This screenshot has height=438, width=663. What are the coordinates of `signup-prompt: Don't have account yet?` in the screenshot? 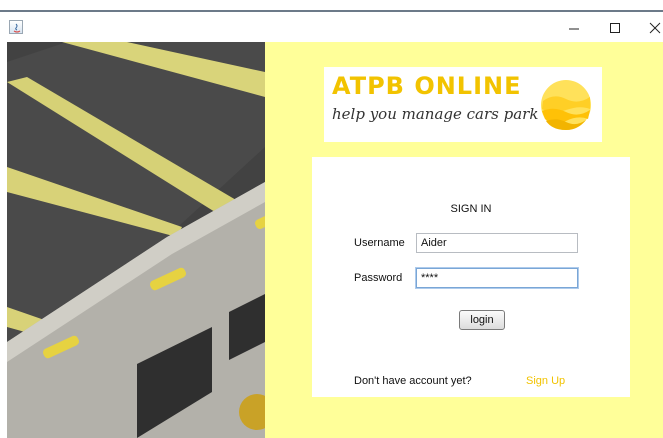 It's located at (413, 381).